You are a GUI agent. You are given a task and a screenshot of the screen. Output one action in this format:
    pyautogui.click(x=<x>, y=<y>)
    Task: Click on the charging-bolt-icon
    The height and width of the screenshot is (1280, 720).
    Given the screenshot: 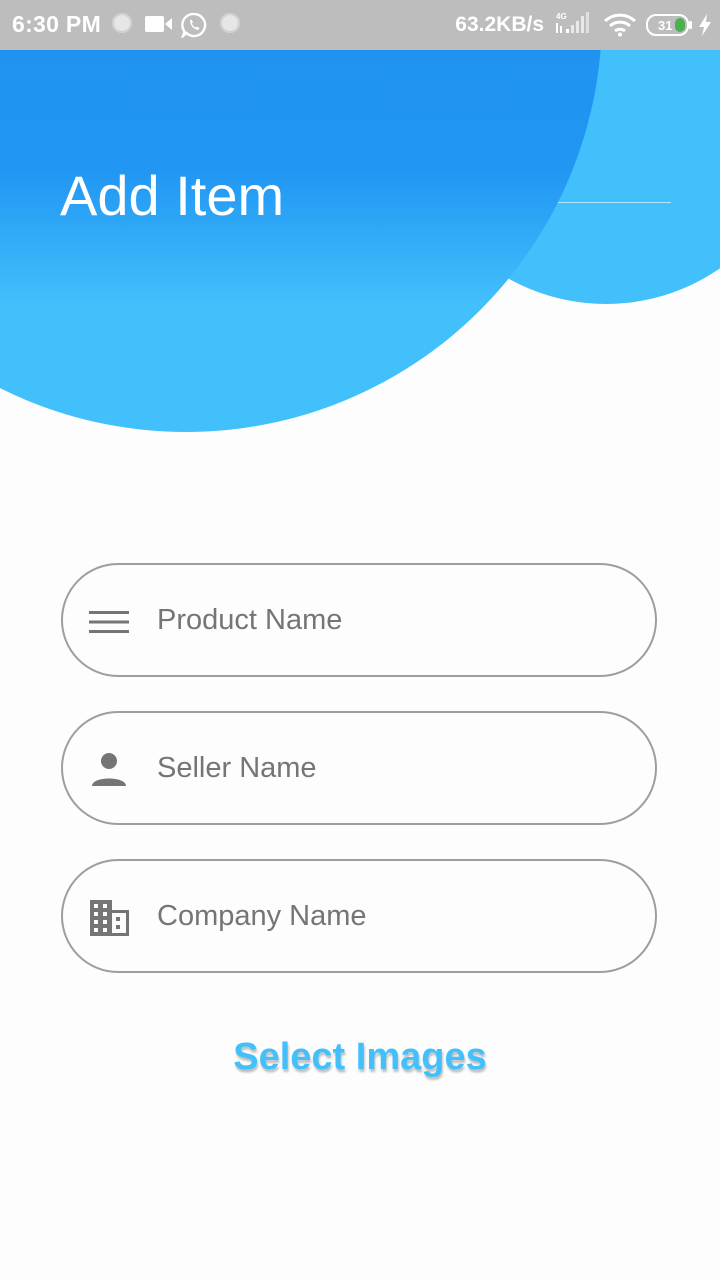 What is the action you would take?
    pyautogui.click(x=705, y=27)
    